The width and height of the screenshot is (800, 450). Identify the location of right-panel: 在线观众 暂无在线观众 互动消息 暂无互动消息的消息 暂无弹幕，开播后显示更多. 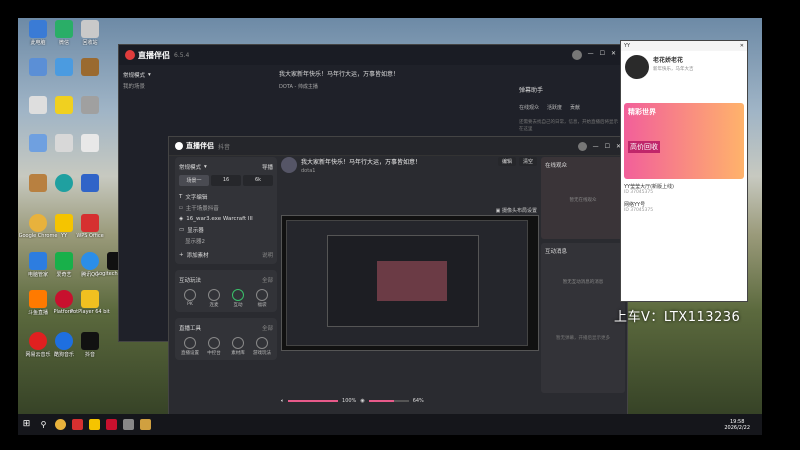
(583, 284).